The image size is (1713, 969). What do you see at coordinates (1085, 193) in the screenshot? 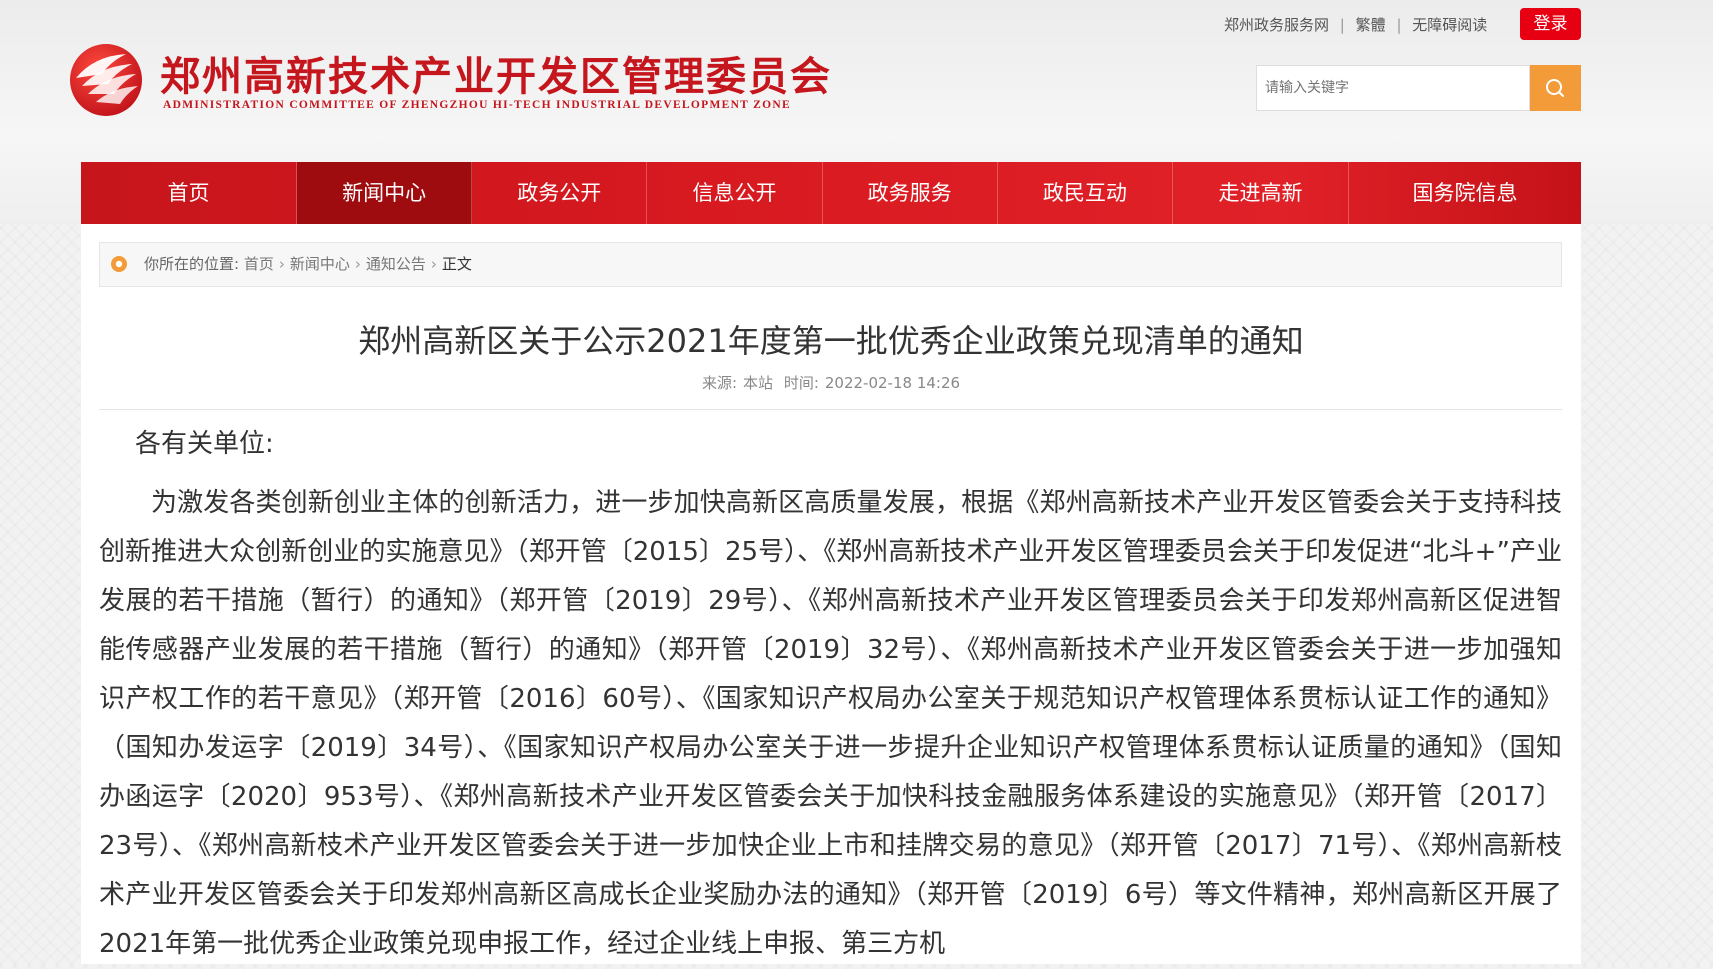
I see `nav-item-interaction: 政民互动` at bounding box center [1085, 193].